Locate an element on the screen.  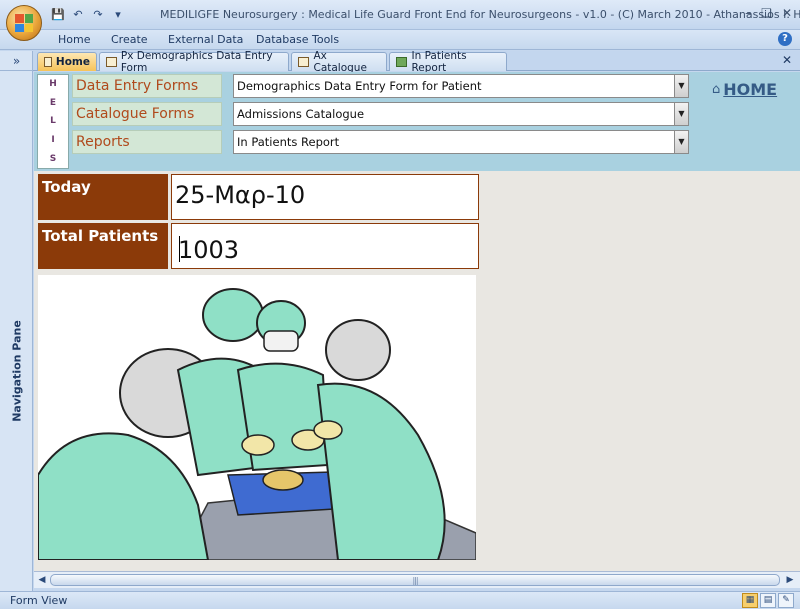
home-link-label: HOME is located at coordinates (750, 89).